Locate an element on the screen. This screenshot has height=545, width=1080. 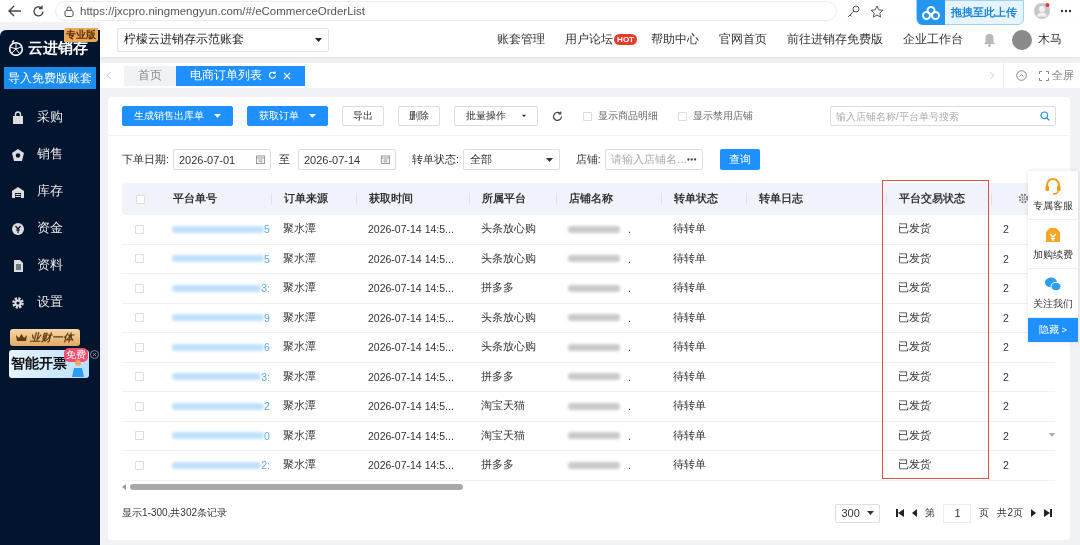
account-select: 柠檬云进销存示范账套 is located at coordinates (223, 39).